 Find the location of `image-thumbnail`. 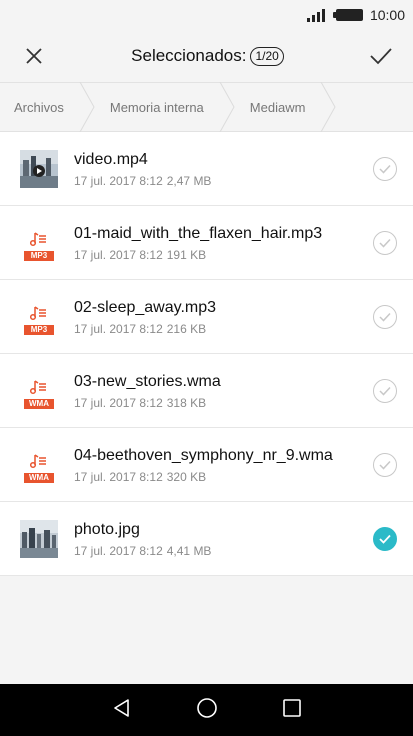

image-thumbnail is located at coordinates (39, 538).